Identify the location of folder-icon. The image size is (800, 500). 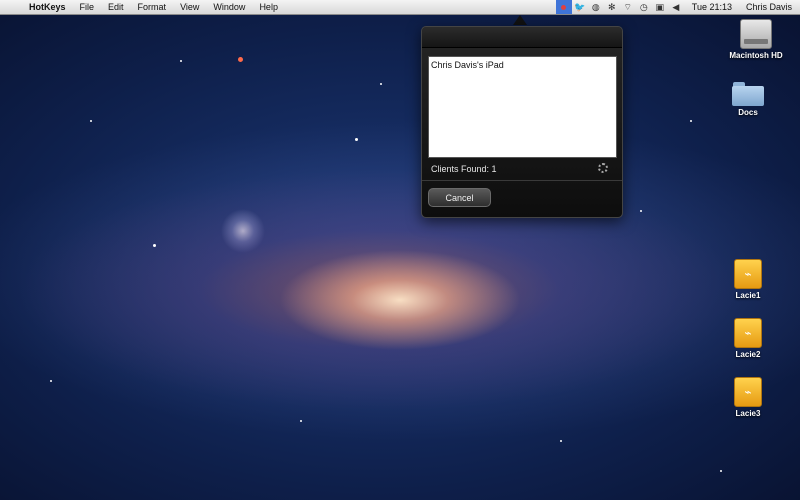
(748, 94).